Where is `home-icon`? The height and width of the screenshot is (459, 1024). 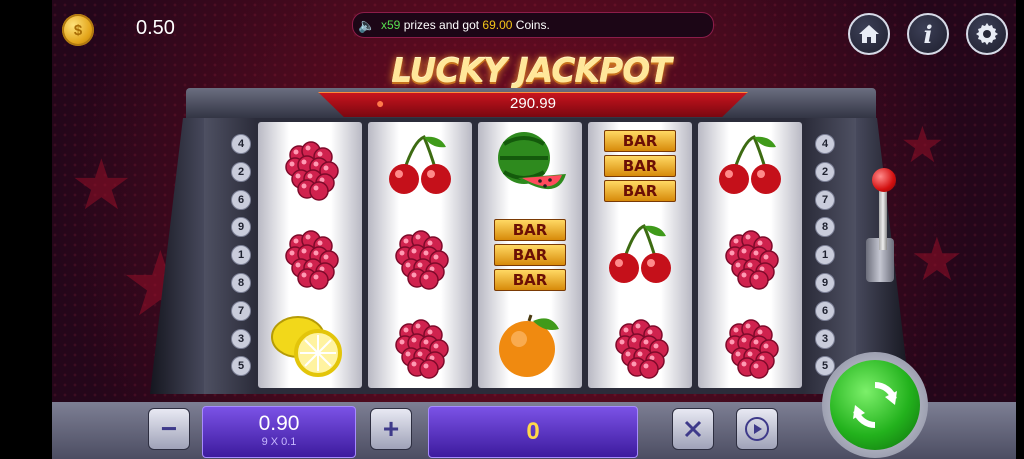 home-icon is located at coordinates (869, 34).